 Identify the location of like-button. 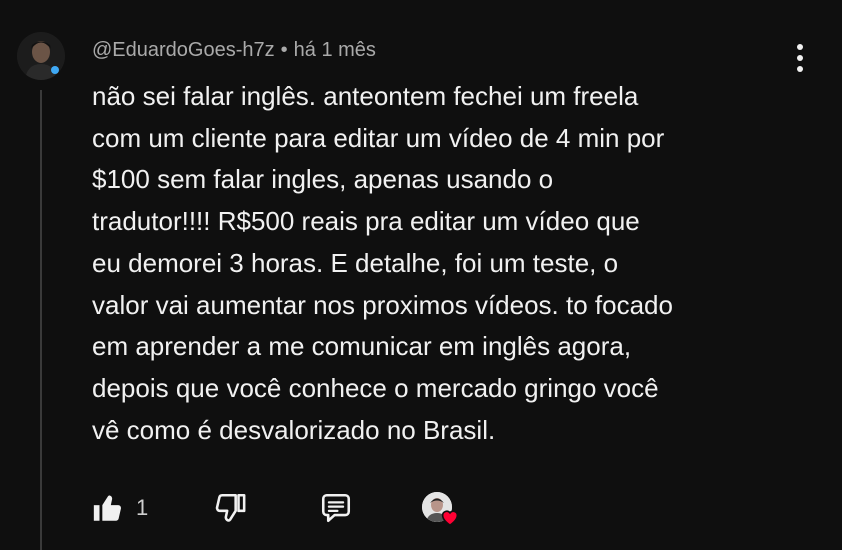
(108, 508).